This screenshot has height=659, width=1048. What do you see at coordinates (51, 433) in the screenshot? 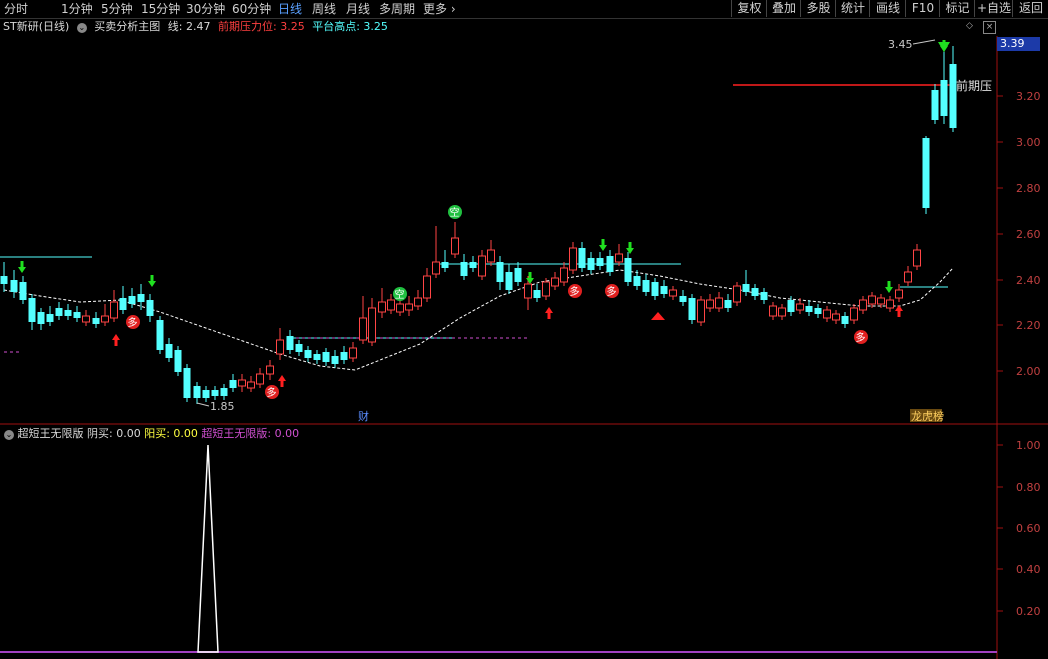
I see `sub-indicator-name: 超短王无限版` at bounding box center [51, 433].